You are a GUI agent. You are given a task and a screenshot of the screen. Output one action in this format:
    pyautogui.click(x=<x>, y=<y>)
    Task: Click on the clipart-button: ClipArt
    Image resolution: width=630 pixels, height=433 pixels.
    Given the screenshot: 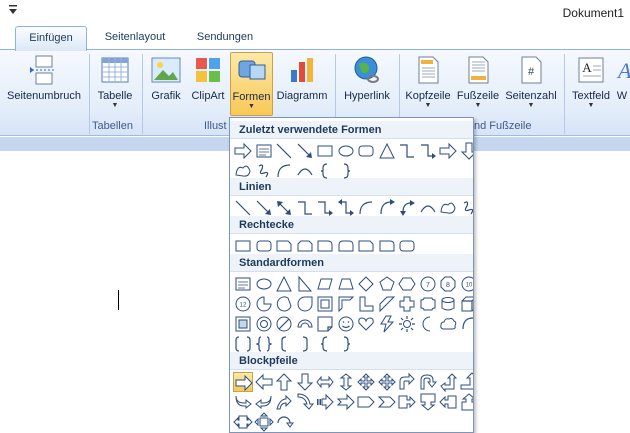 What is the action you would take?
    pyautogui.click(x=208, y=85)
    